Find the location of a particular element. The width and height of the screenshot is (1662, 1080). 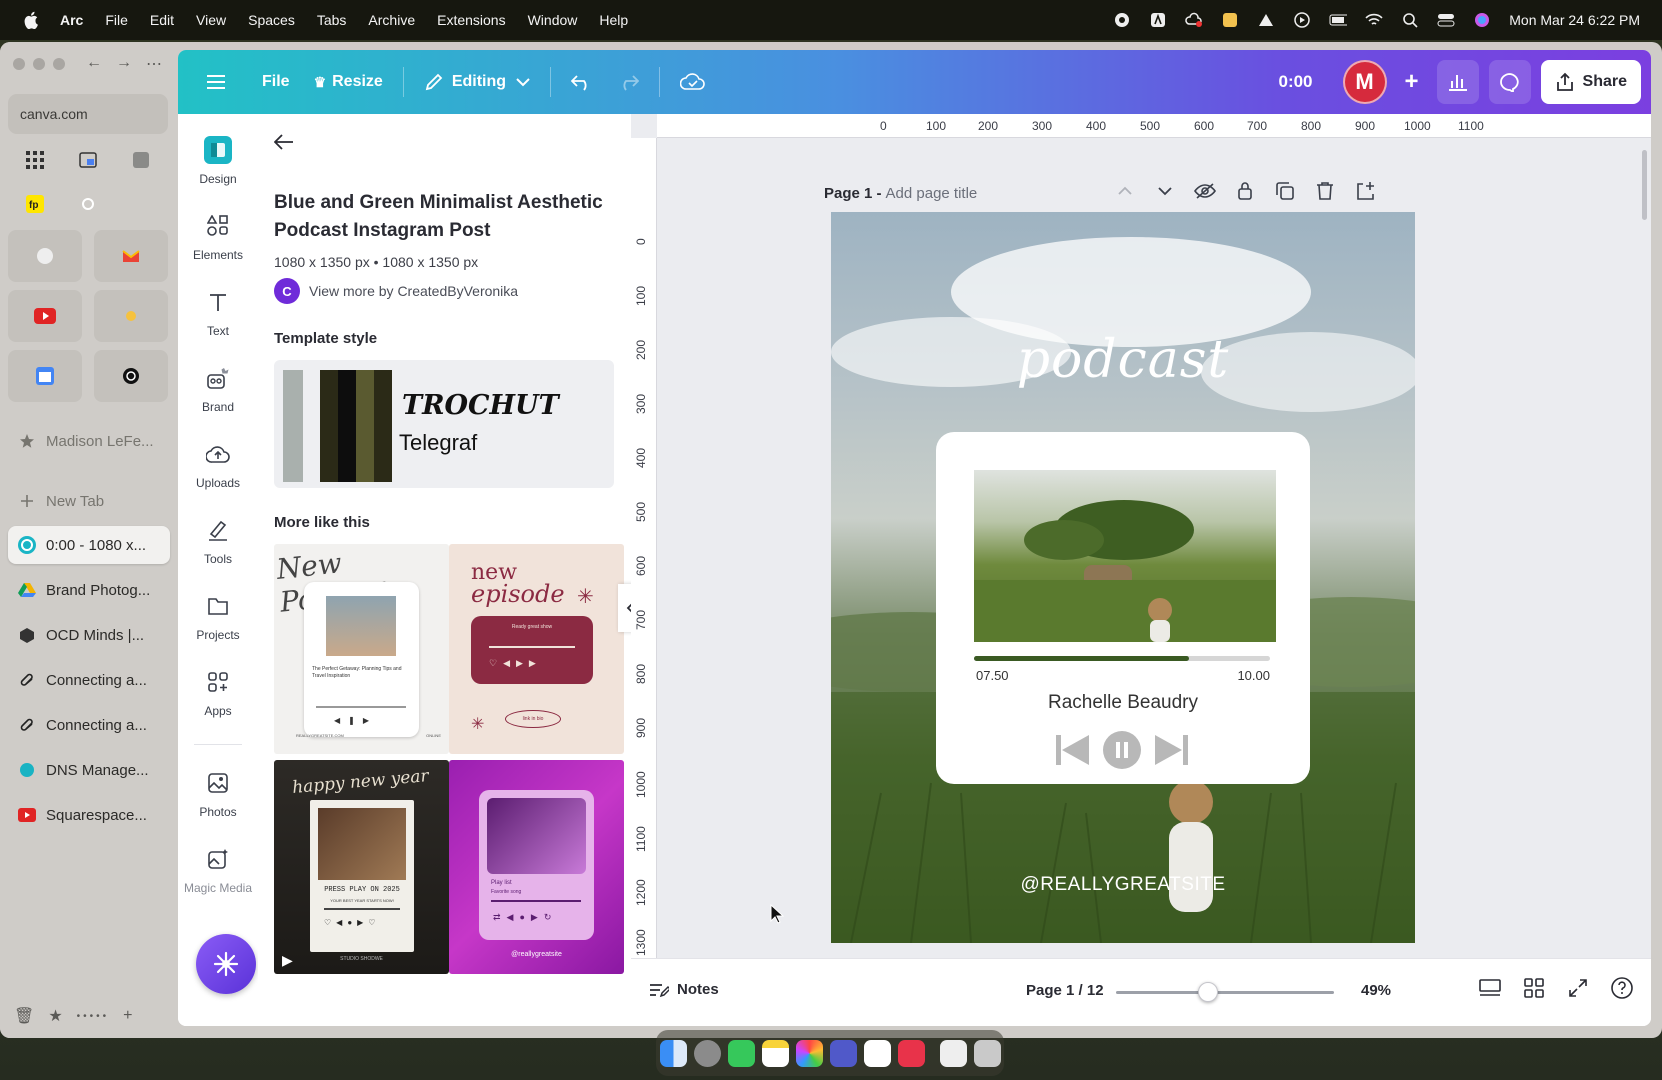

wifi-icon is located at coordinates (1374, 20).